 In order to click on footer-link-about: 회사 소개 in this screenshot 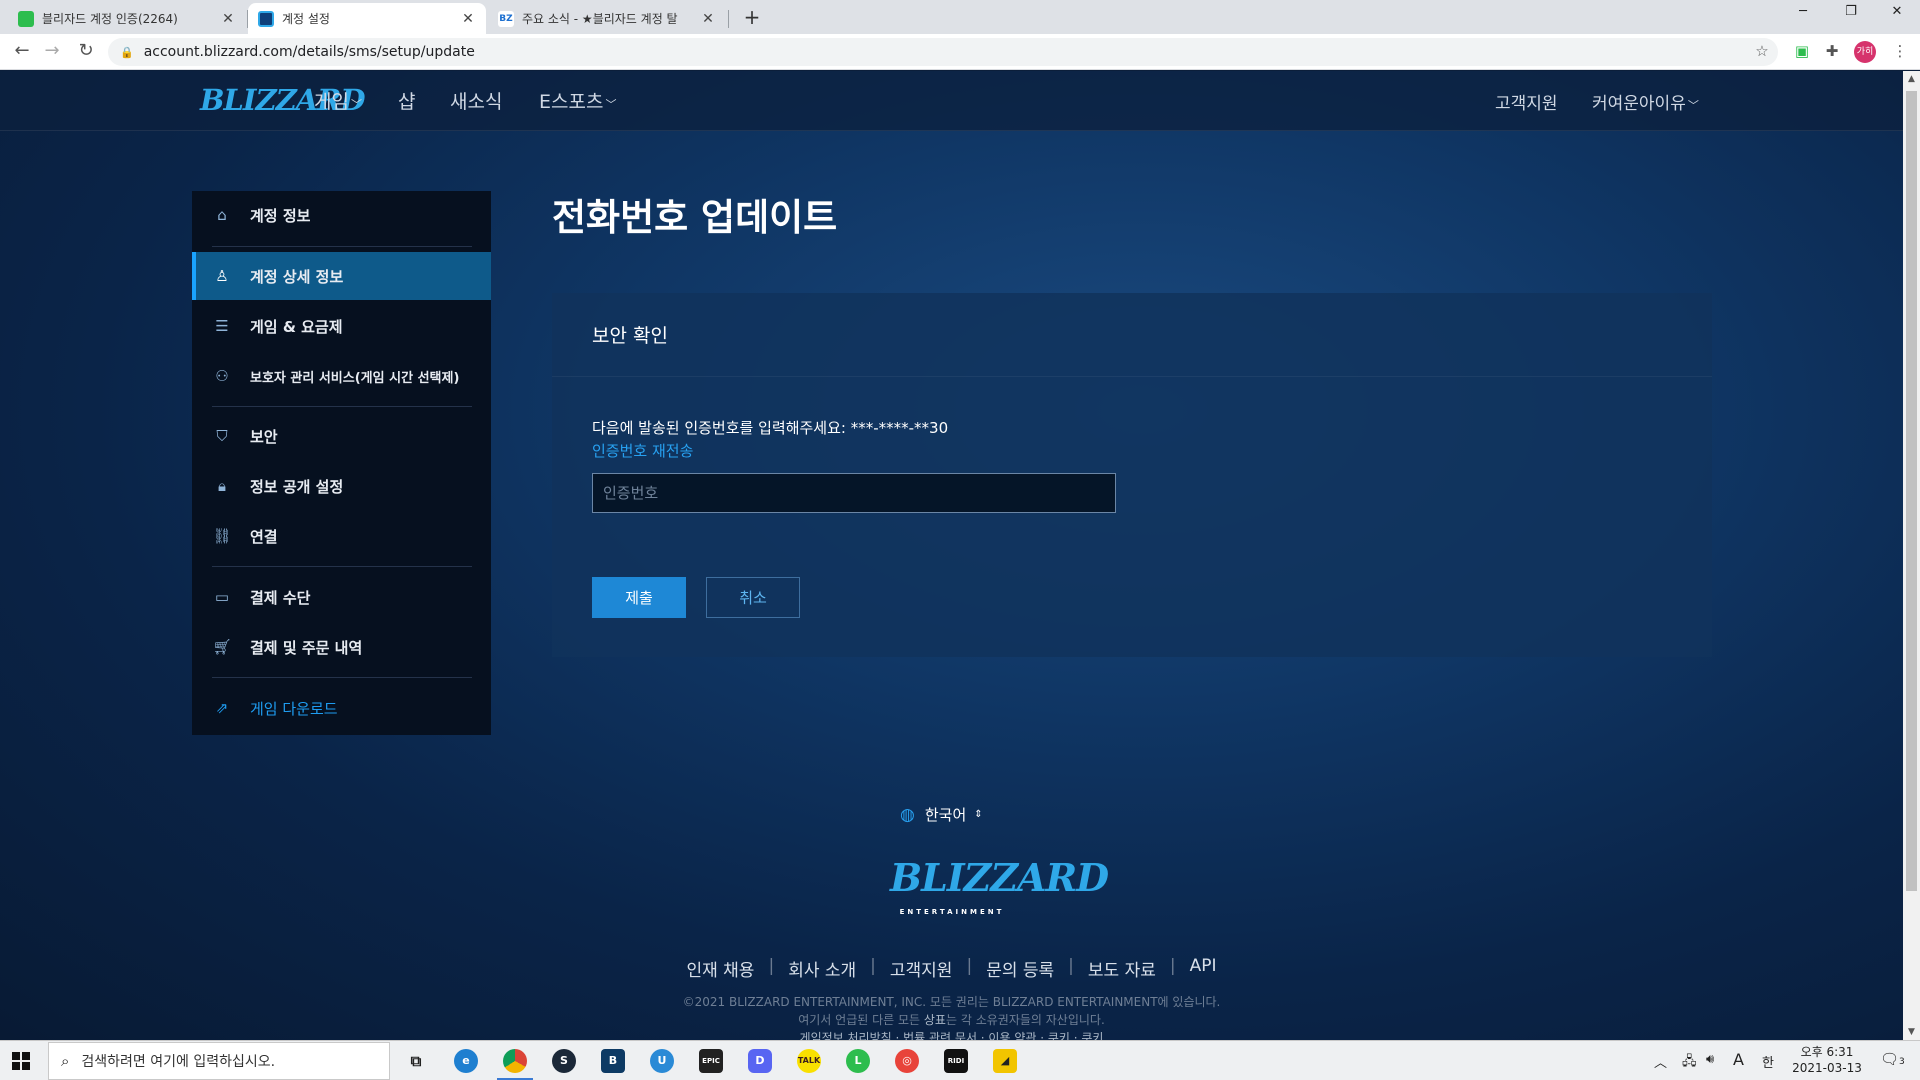, I will do `click(822, 968)`.